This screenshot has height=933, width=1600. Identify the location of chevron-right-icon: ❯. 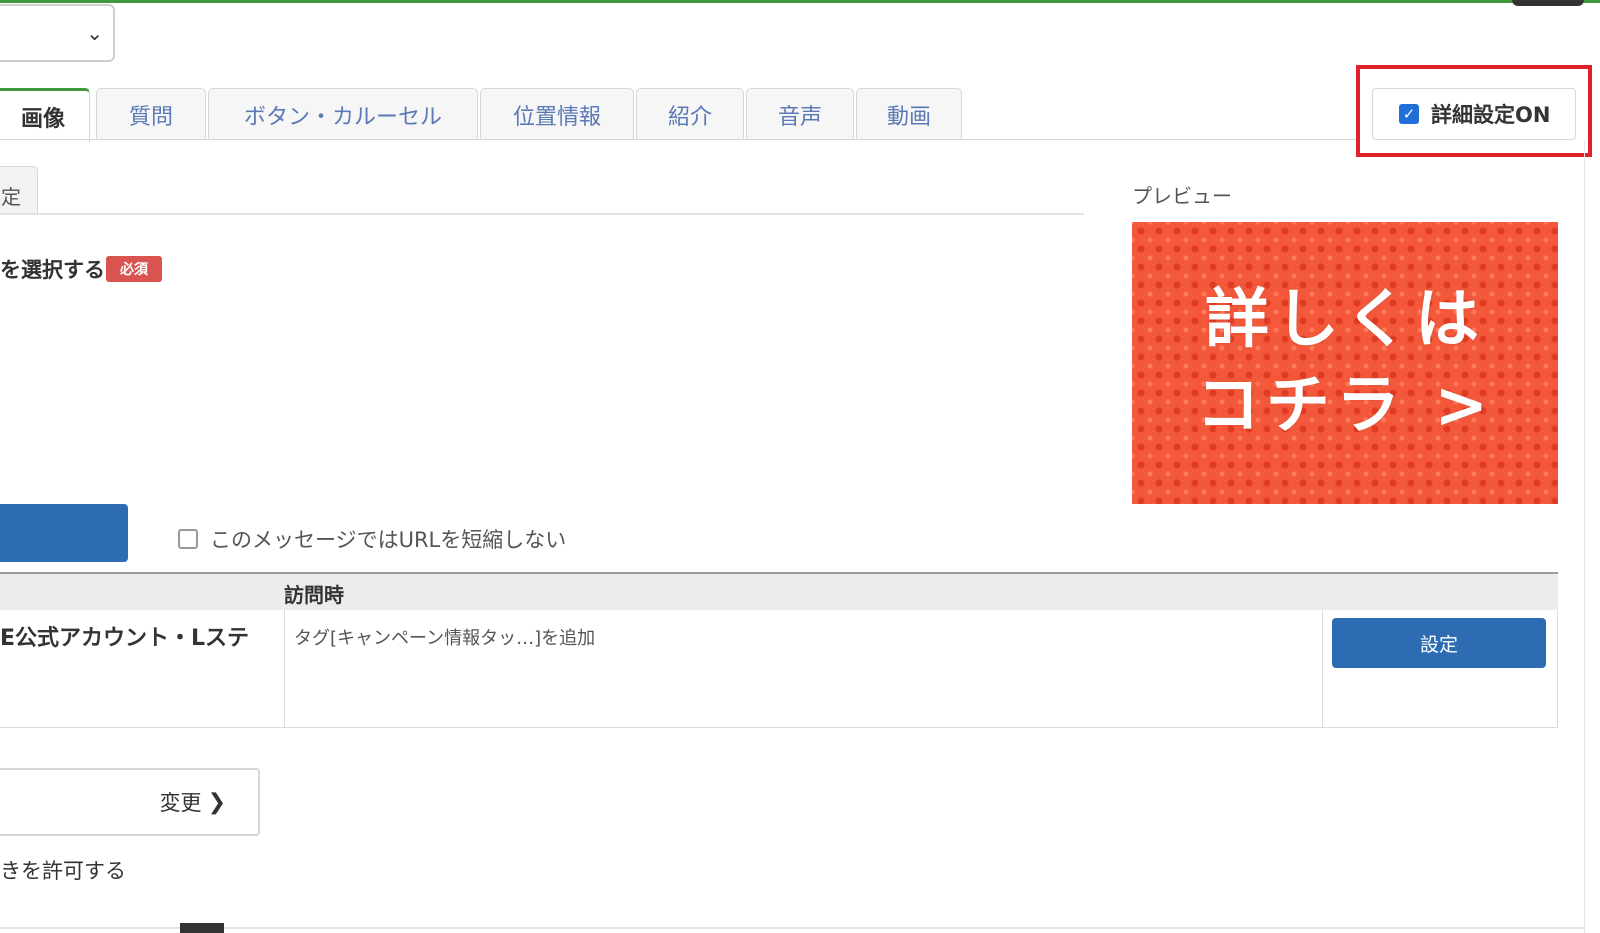
(216, 802).